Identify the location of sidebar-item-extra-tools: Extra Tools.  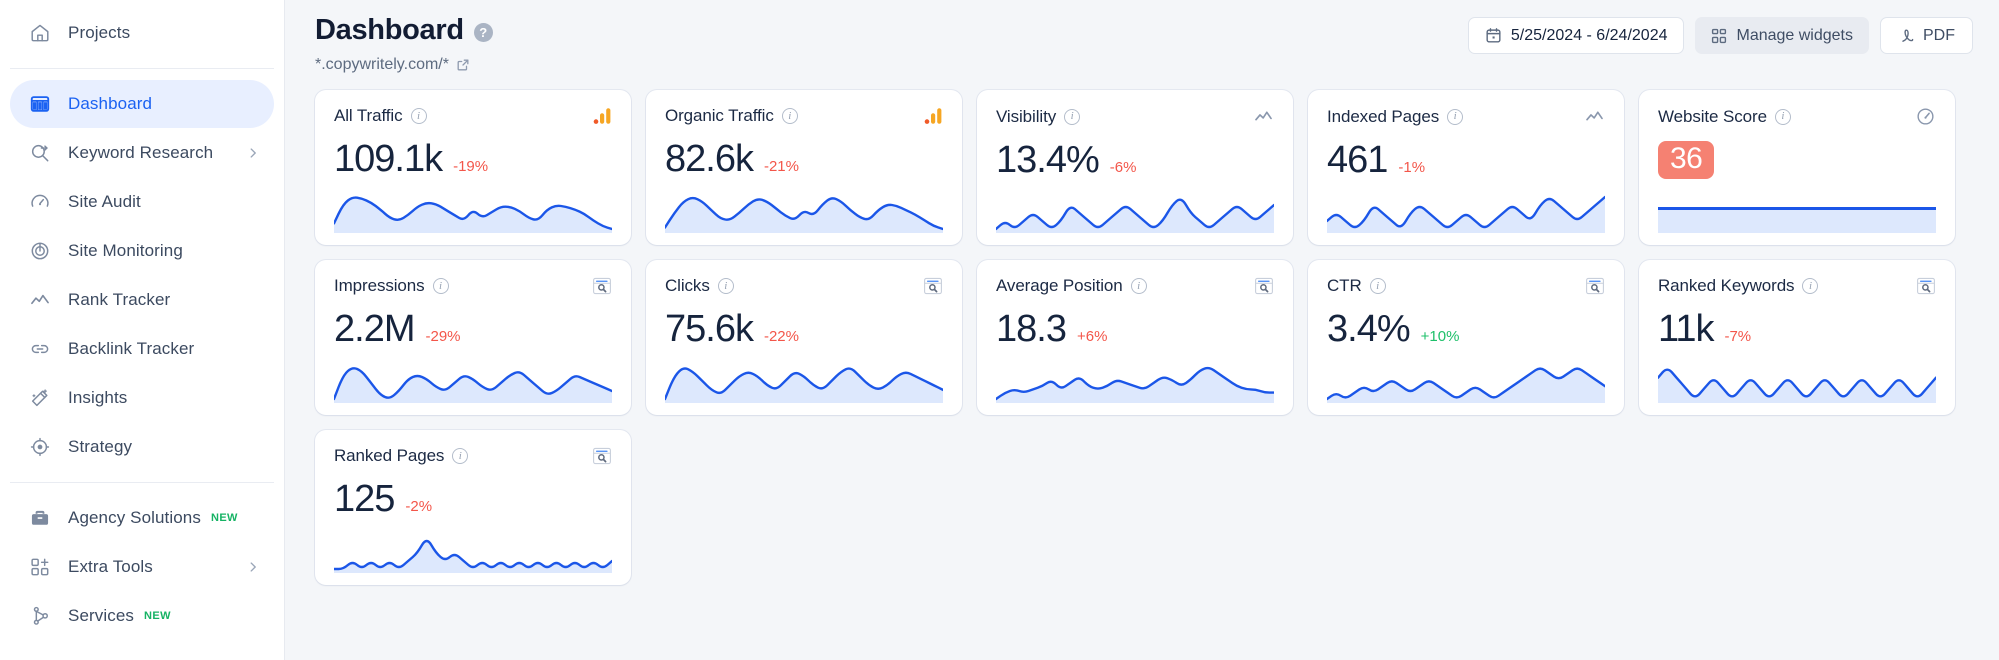
(142, 567).